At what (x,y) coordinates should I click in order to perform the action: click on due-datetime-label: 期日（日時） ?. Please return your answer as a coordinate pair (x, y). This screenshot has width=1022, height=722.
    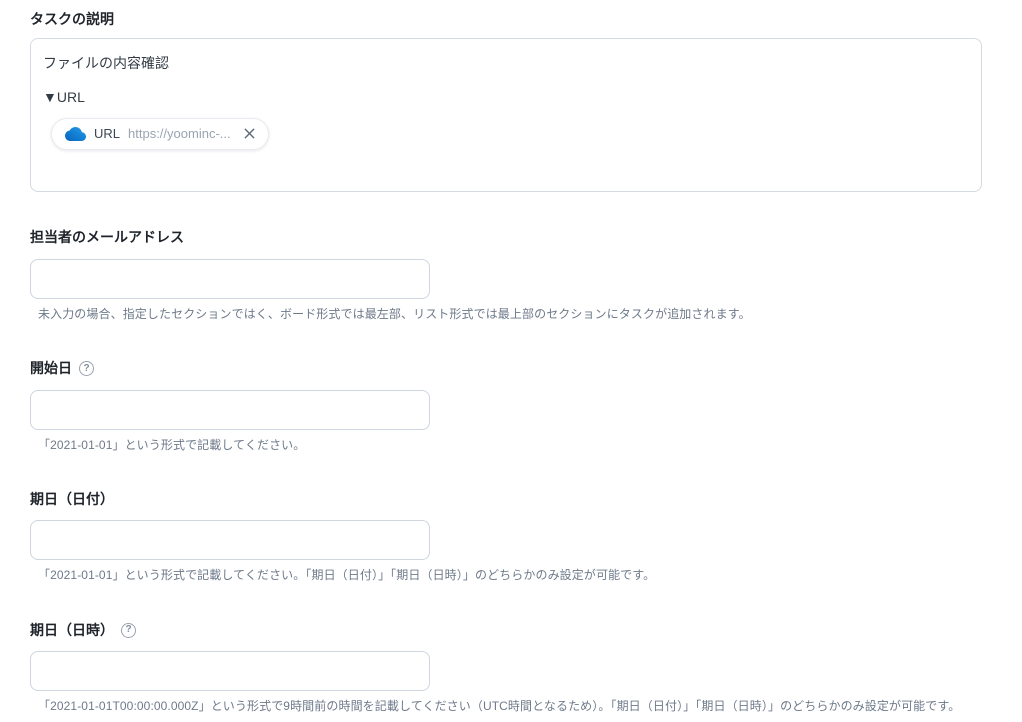
    Looking at the image, I should click on (507, 629).